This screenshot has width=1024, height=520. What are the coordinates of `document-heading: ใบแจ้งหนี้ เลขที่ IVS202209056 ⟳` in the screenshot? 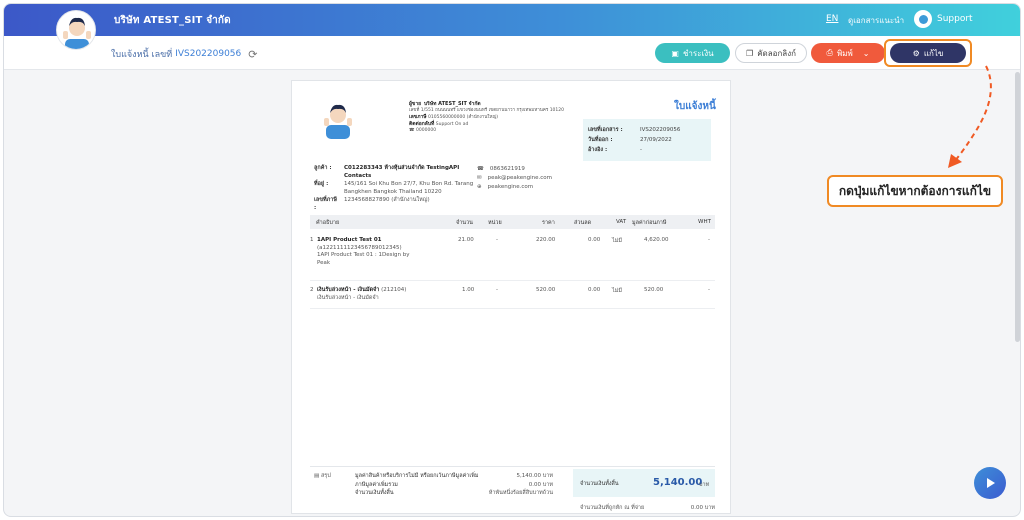 It's located at (184, 54).